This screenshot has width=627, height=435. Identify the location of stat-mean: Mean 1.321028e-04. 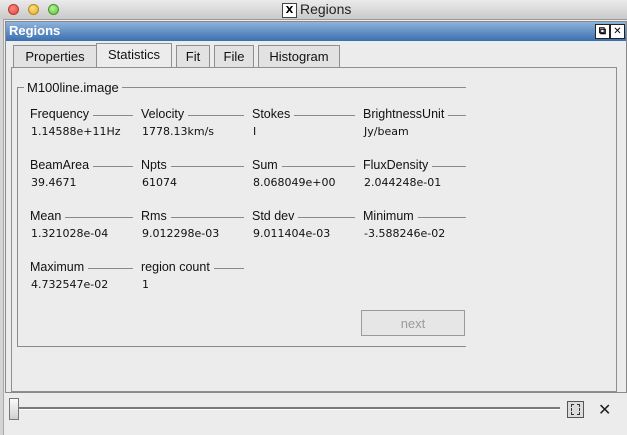
(81, 226).